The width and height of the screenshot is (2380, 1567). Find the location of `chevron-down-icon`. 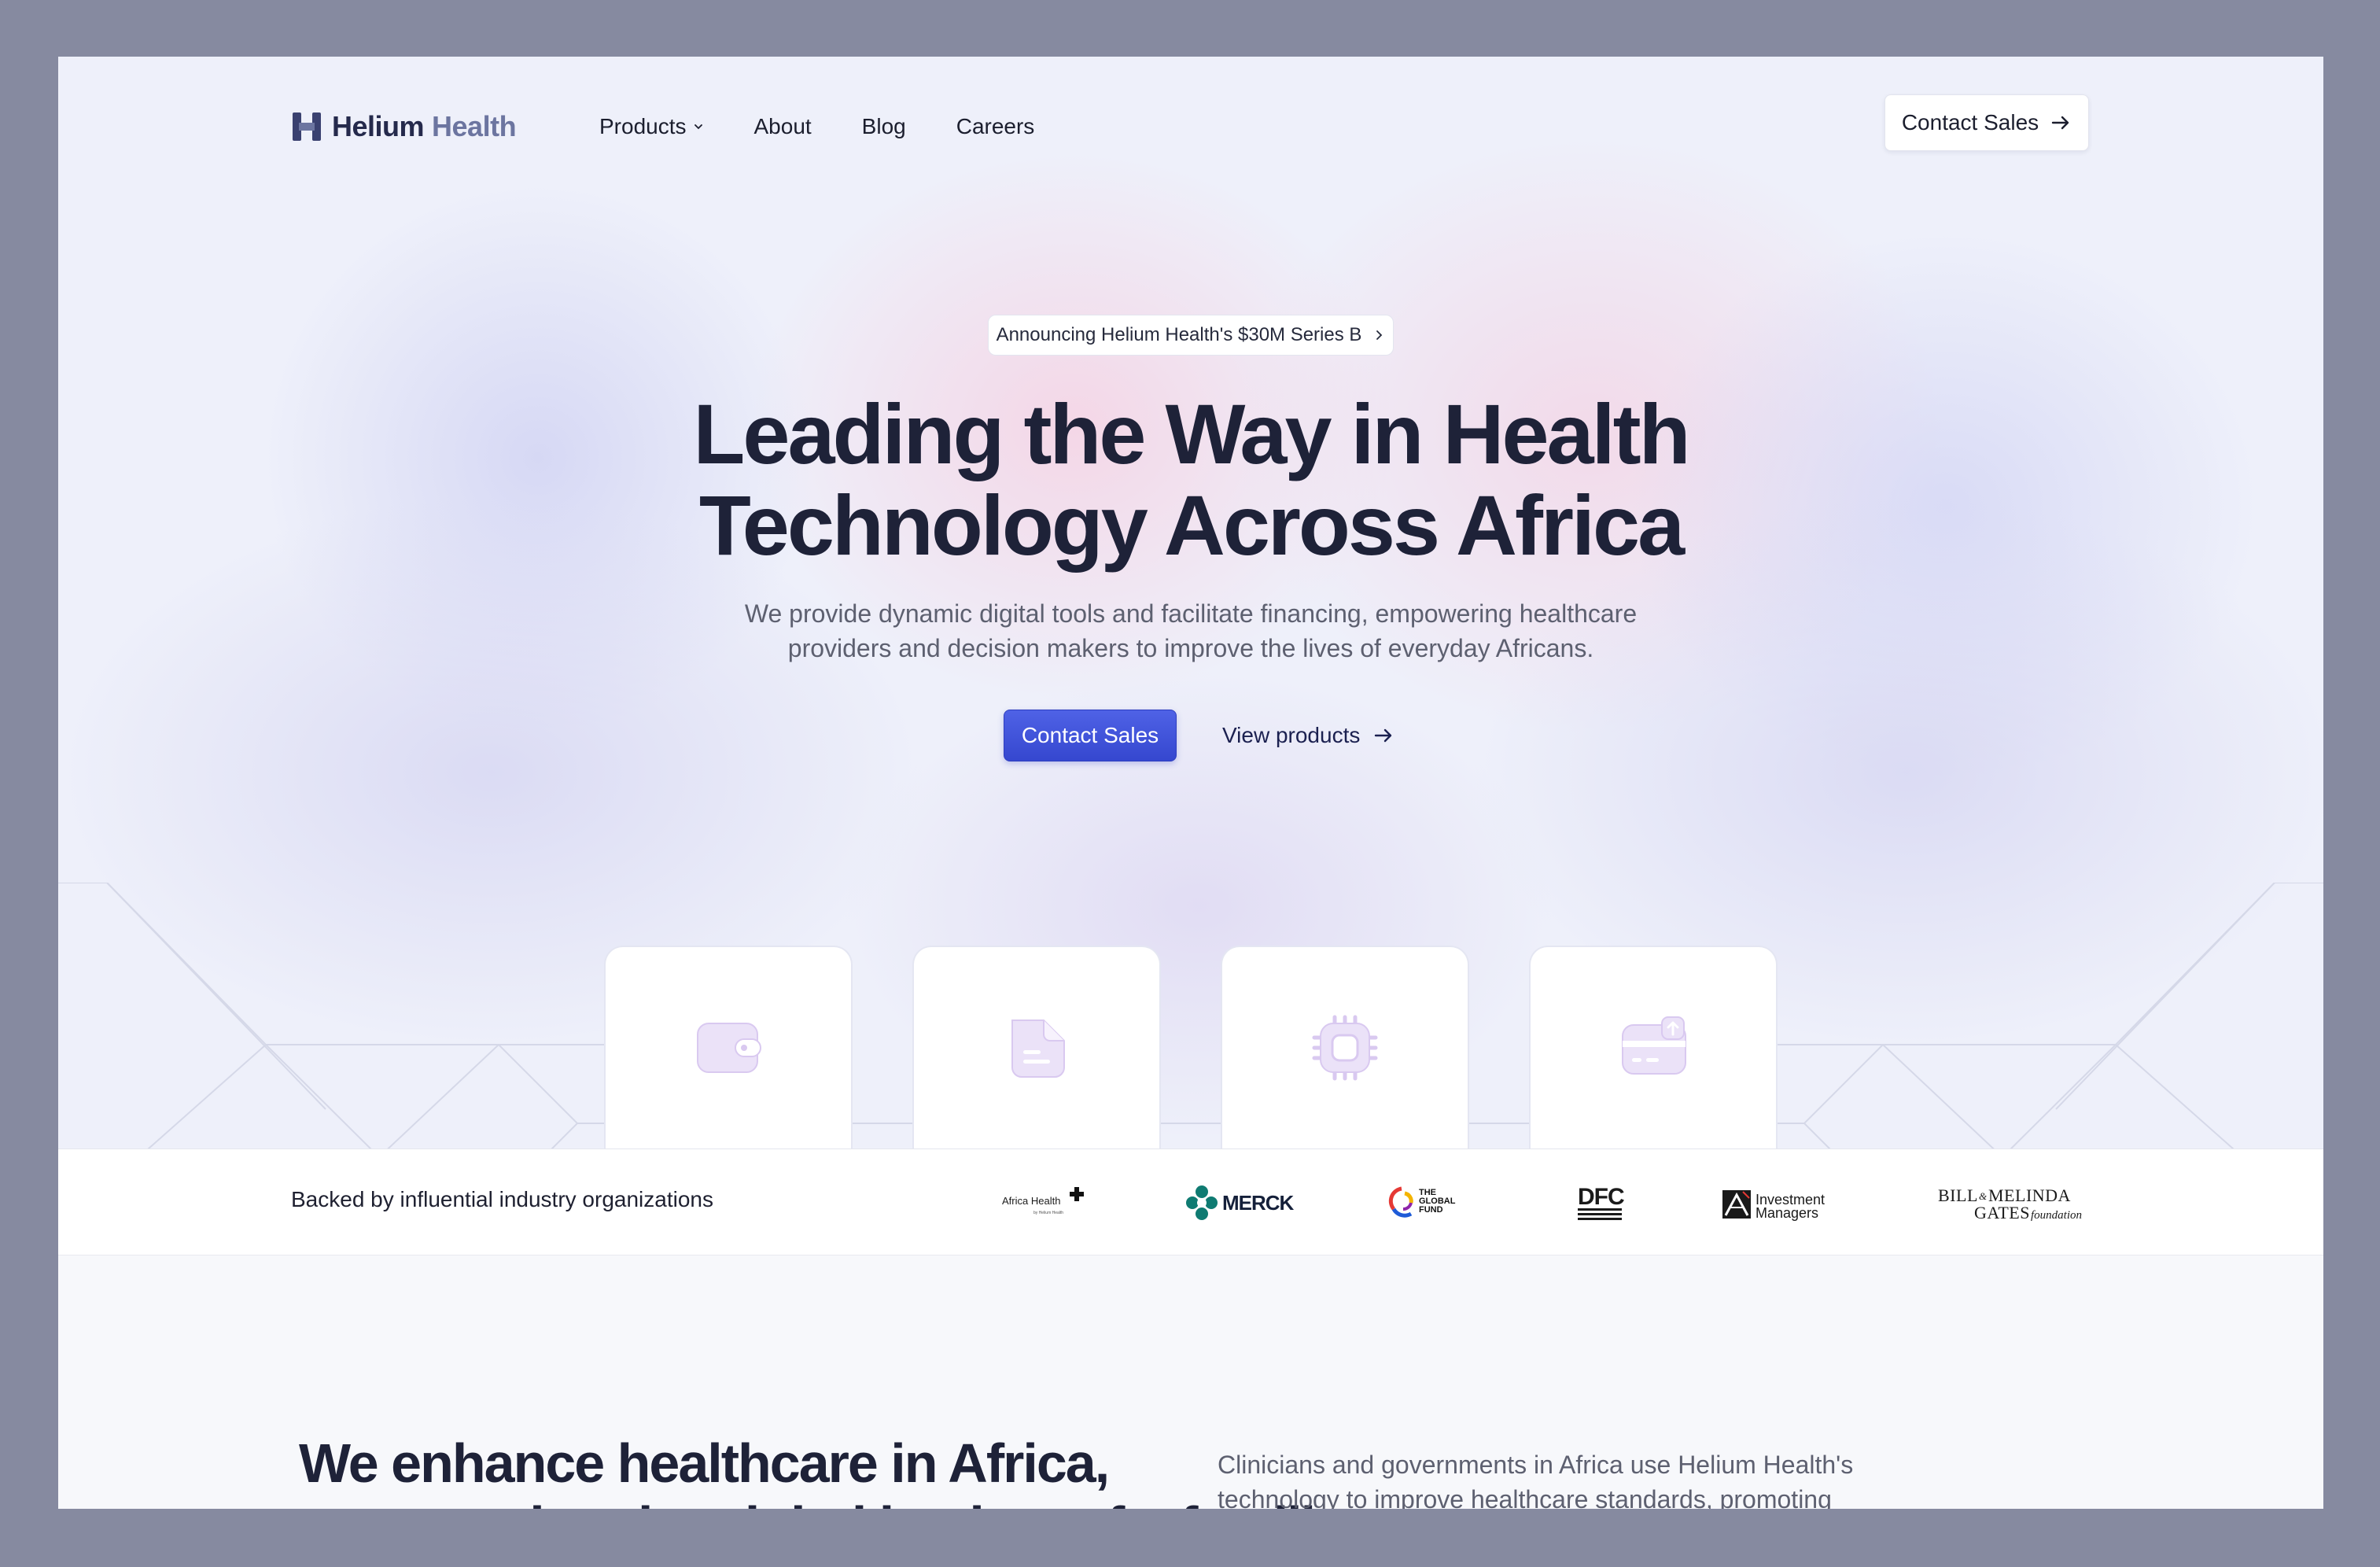

chevron-down-icon is located at coordinates (698, 127).